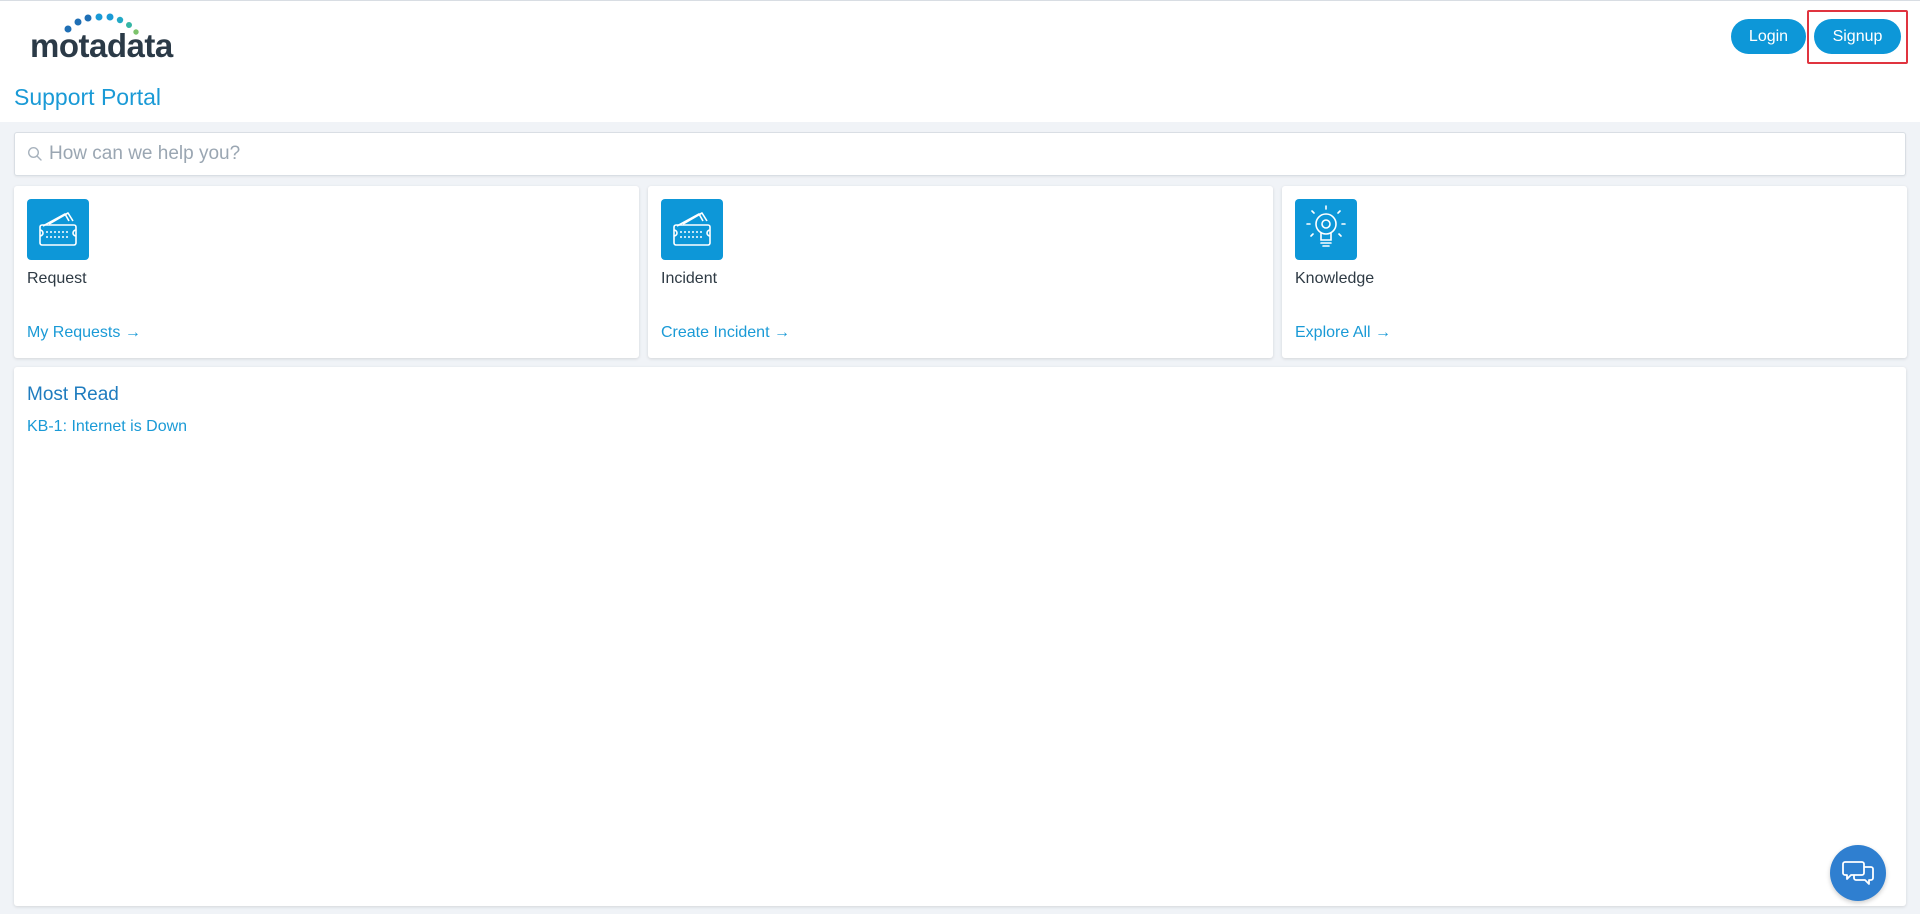 This screenshot has height=914, width=1920. What do you see at coordinates (88, 97) in the screenshot?
I see `page-title: Support Portal` at bounding box center [88, 97].